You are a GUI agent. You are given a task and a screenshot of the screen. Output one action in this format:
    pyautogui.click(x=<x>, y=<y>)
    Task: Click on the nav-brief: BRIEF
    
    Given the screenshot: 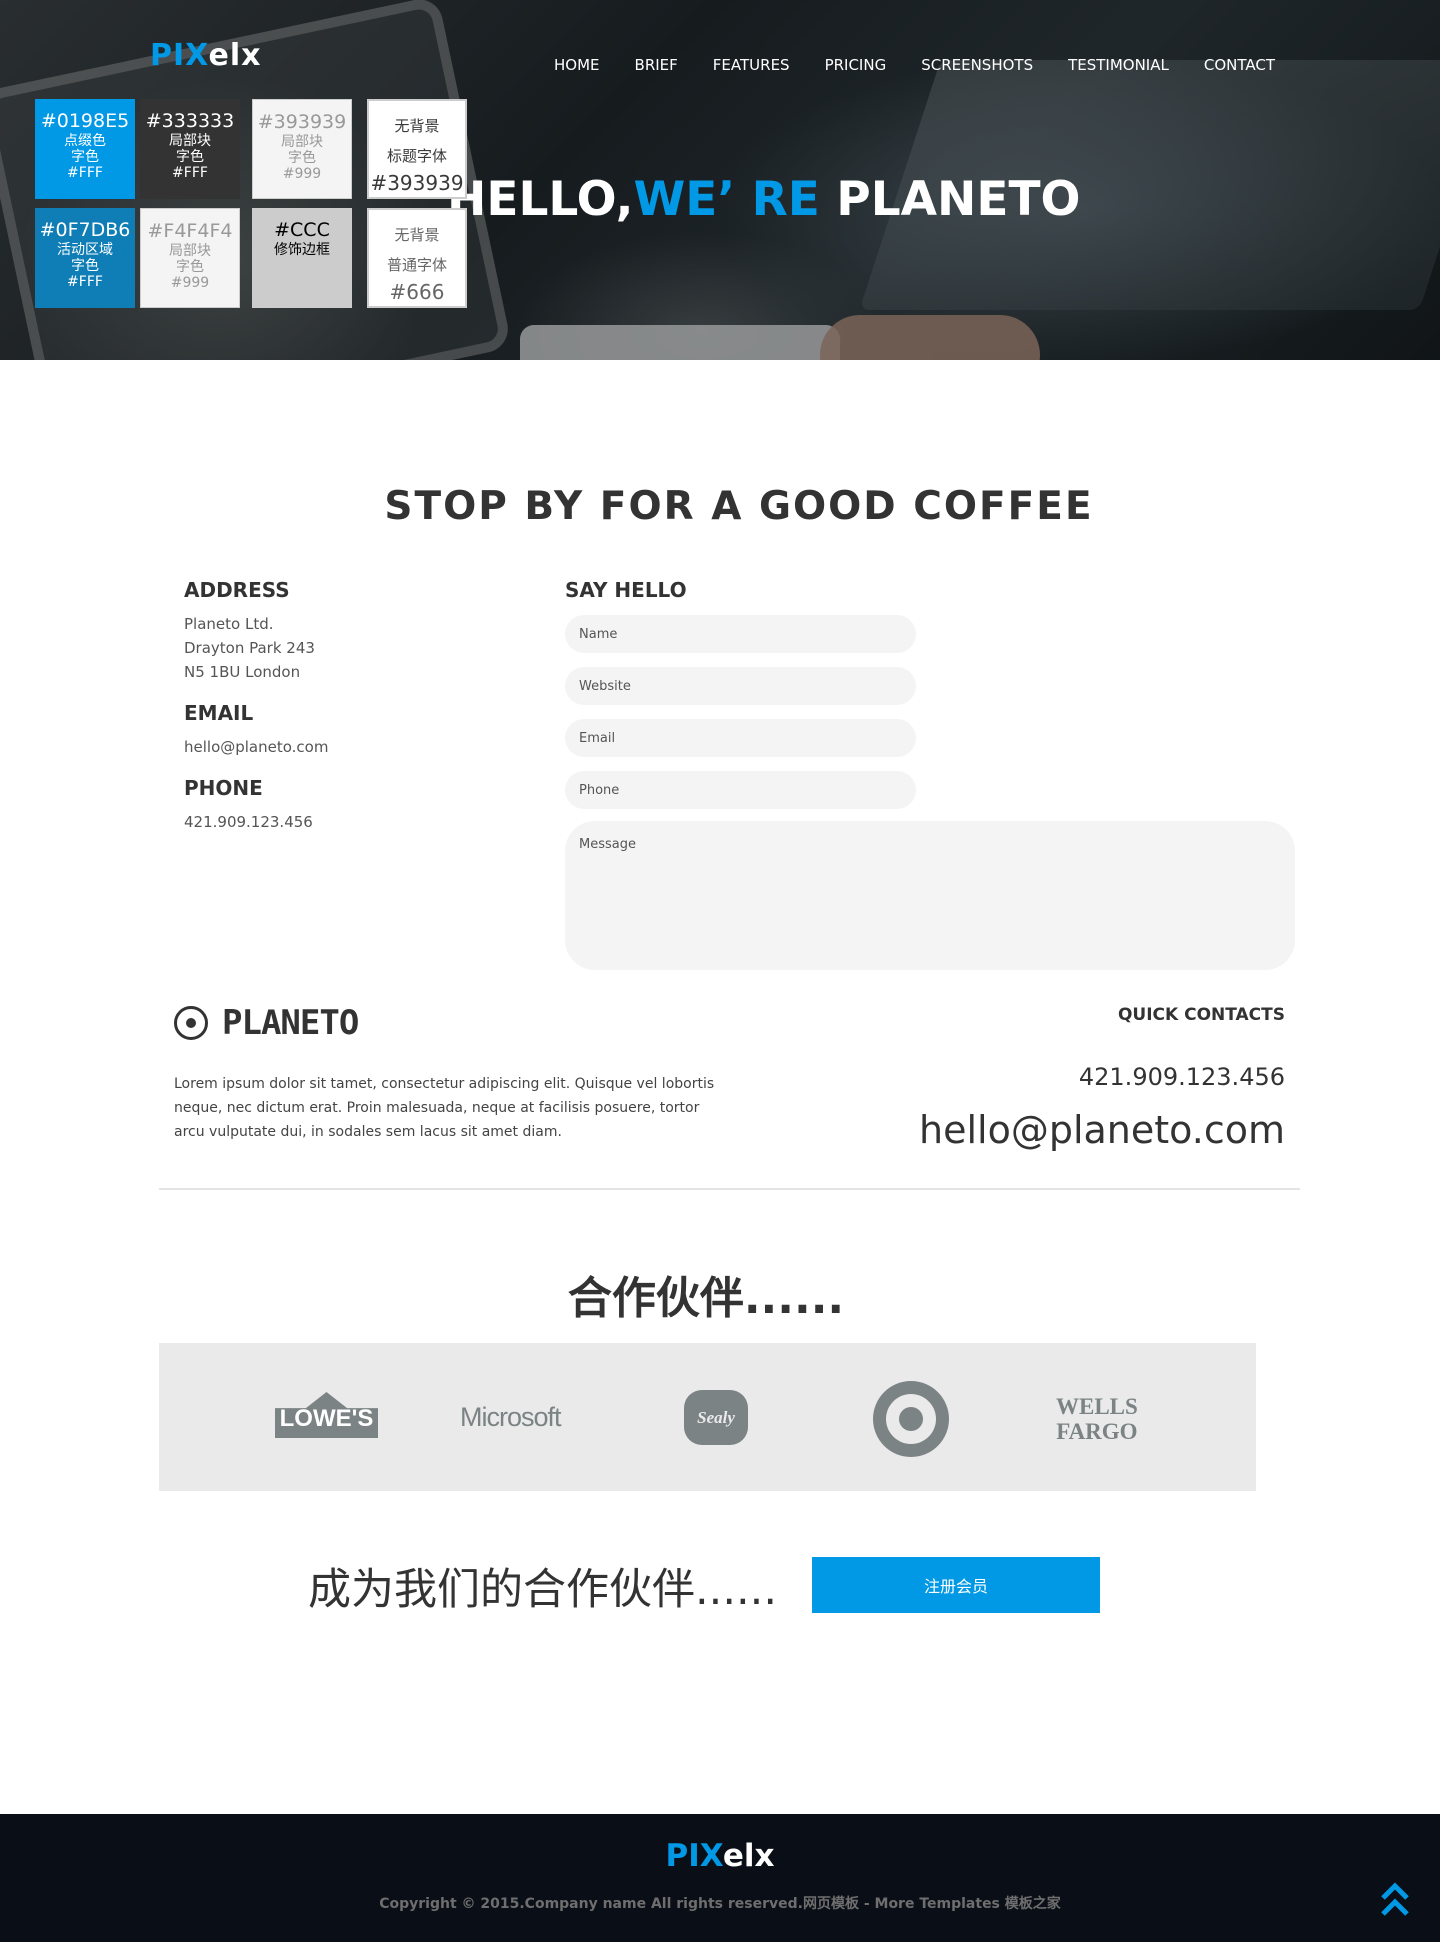 What is the action you would take?
    pyautogui.click(x=656, y=65)
    